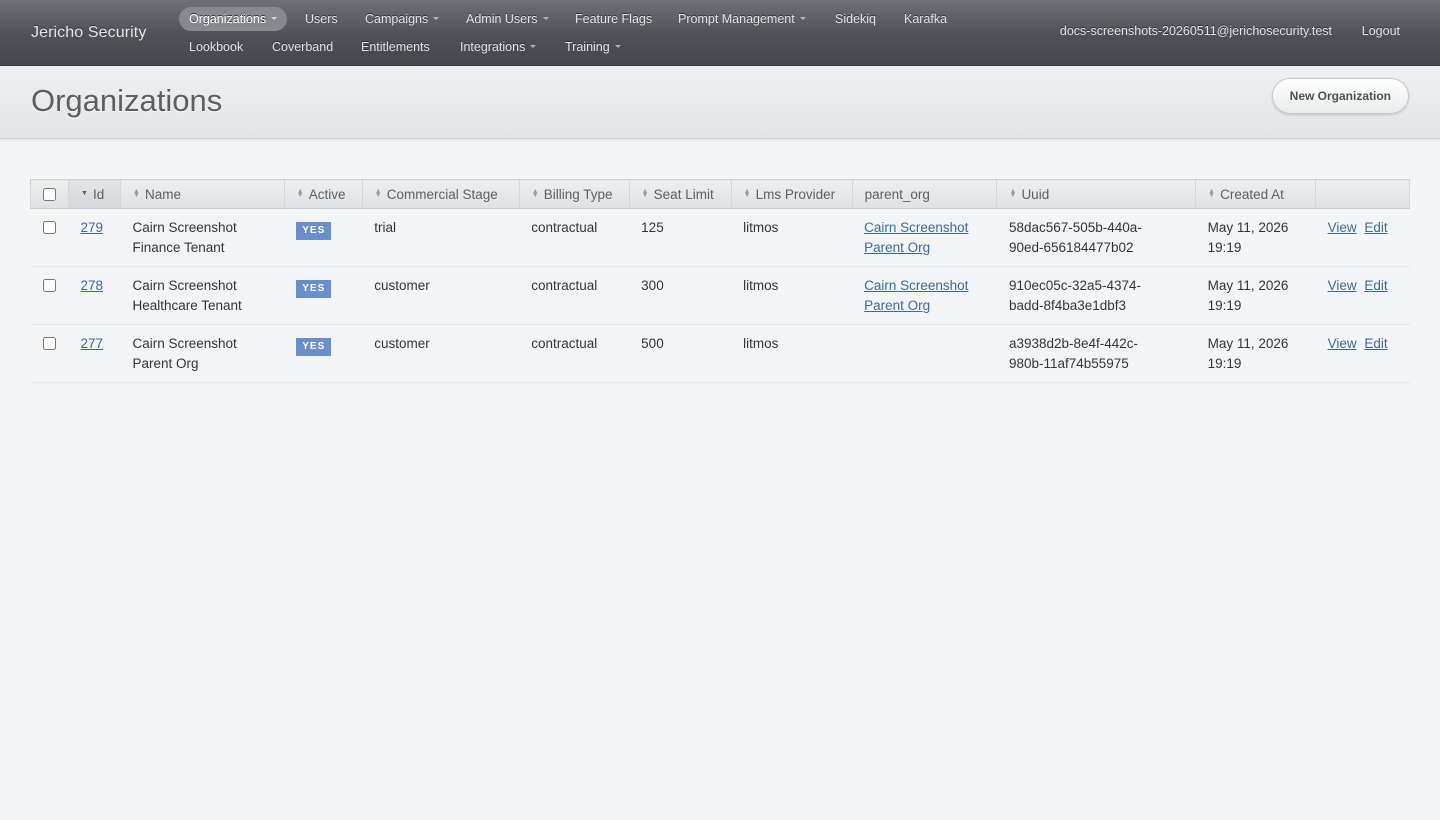 This screenshot has width=1440, height=820. What do you see at coordinates (1381, 31) in the screenshot?
I see `logout-link: Logout` at bounding box center [1381, 31].